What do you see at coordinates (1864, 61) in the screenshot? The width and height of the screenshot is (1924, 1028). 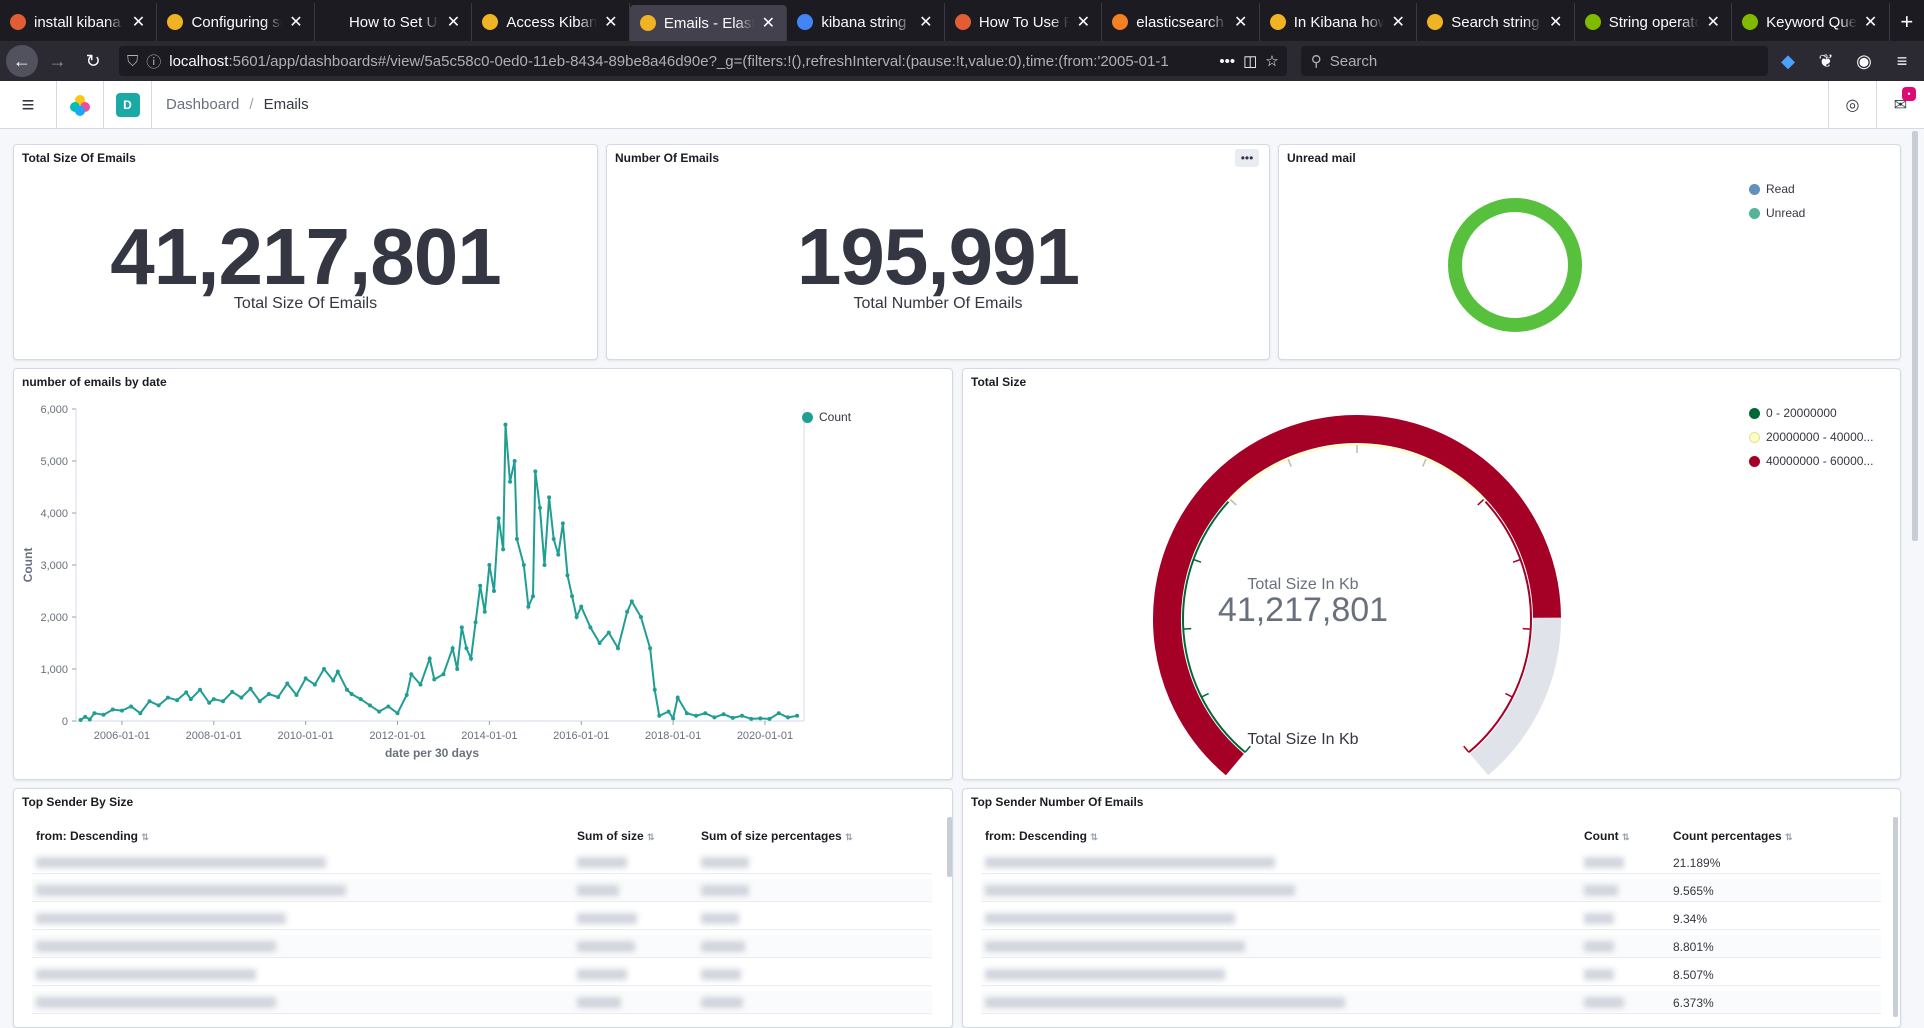 I see `extension-icon-3: ◉` at bounding box center [1864, 61].